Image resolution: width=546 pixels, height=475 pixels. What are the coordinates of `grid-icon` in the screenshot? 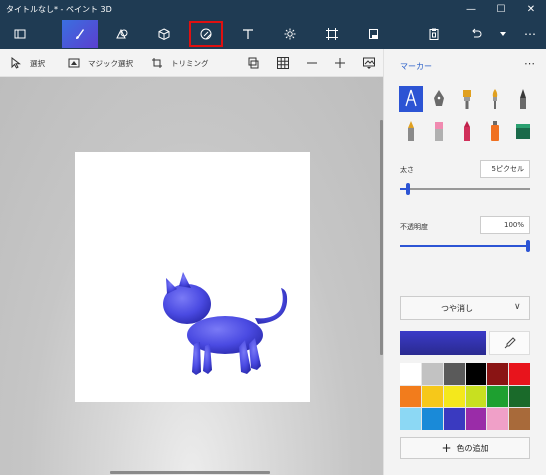 It's located at (283, 63).